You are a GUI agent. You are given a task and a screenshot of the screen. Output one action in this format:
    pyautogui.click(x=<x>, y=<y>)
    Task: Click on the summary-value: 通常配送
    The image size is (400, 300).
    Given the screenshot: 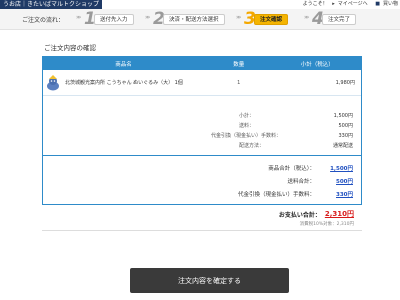 What is the action you would take?
    pyautogui.click(x=342, y=145)
    